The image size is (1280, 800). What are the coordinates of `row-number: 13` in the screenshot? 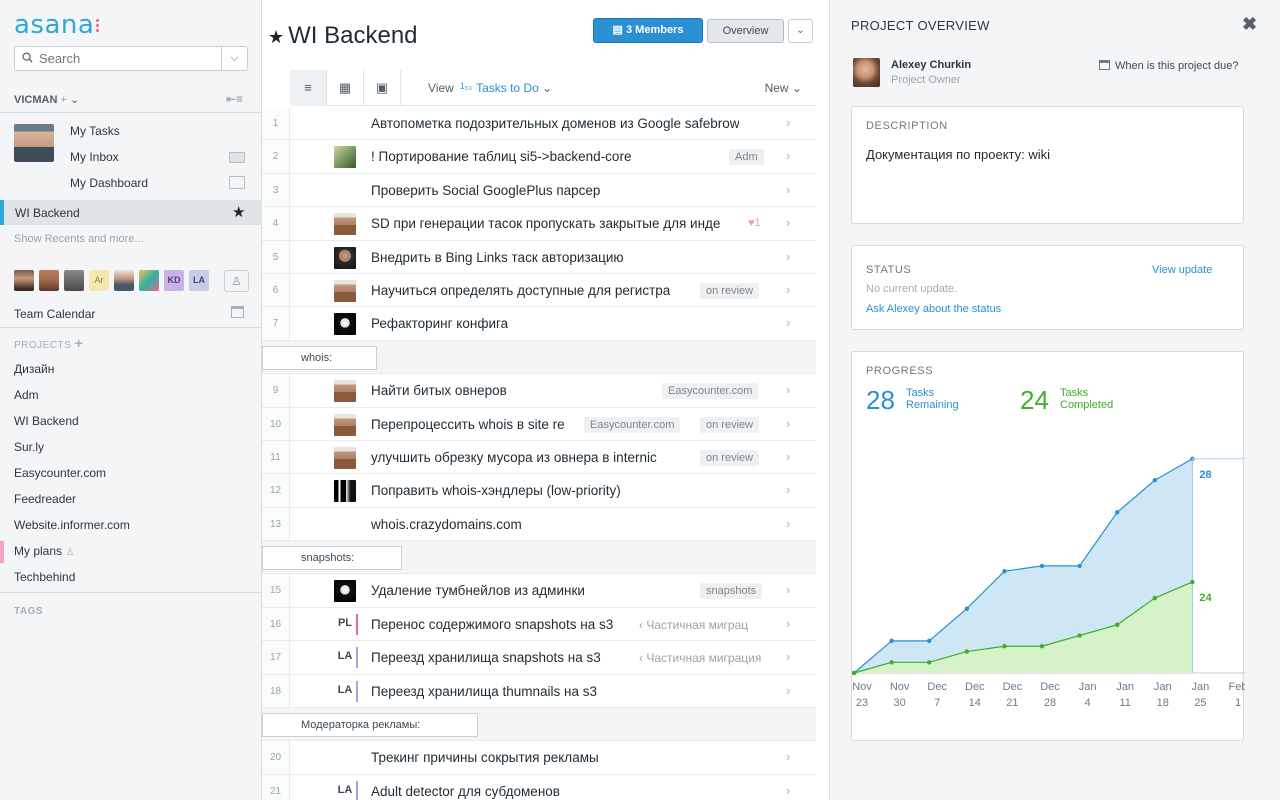 It's located at (276, 524).